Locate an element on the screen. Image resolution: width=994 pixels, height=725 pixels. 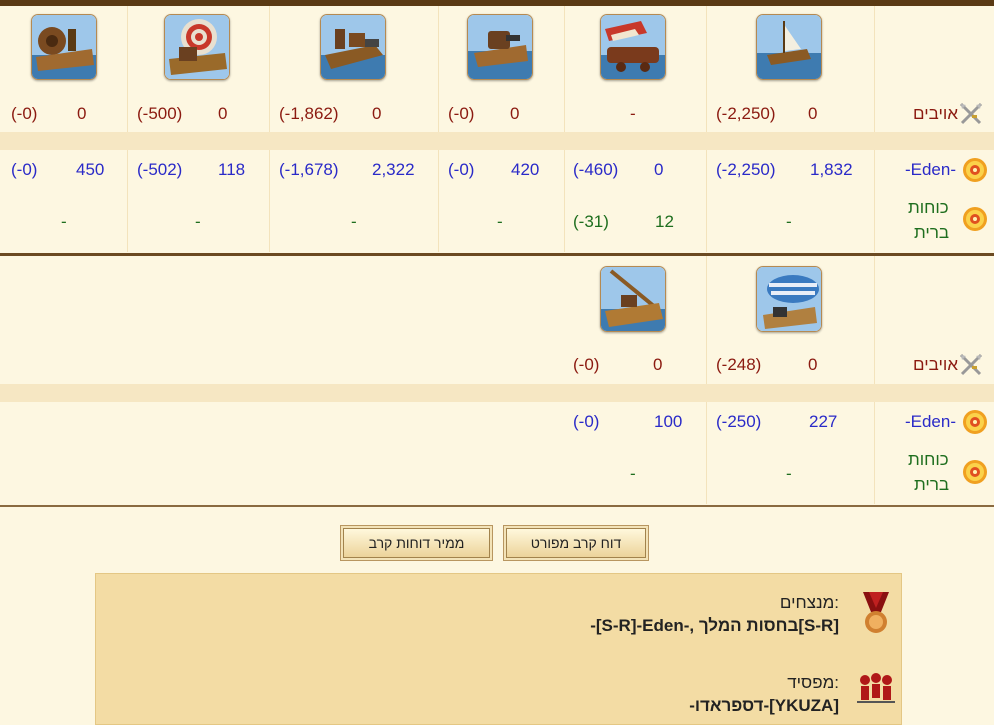
paddle-wheel-icon is located at coordinates (64, 47).